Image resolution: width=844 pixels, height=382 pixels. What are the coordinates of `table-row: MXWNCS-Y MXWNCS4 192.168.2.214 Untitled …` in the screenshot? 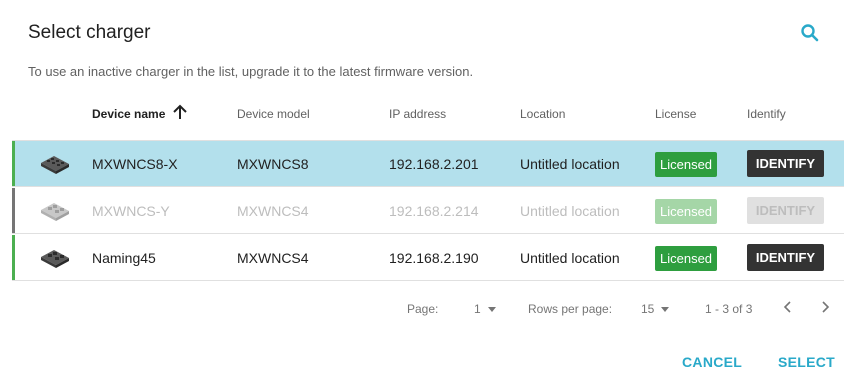 It's located at (428, 211).